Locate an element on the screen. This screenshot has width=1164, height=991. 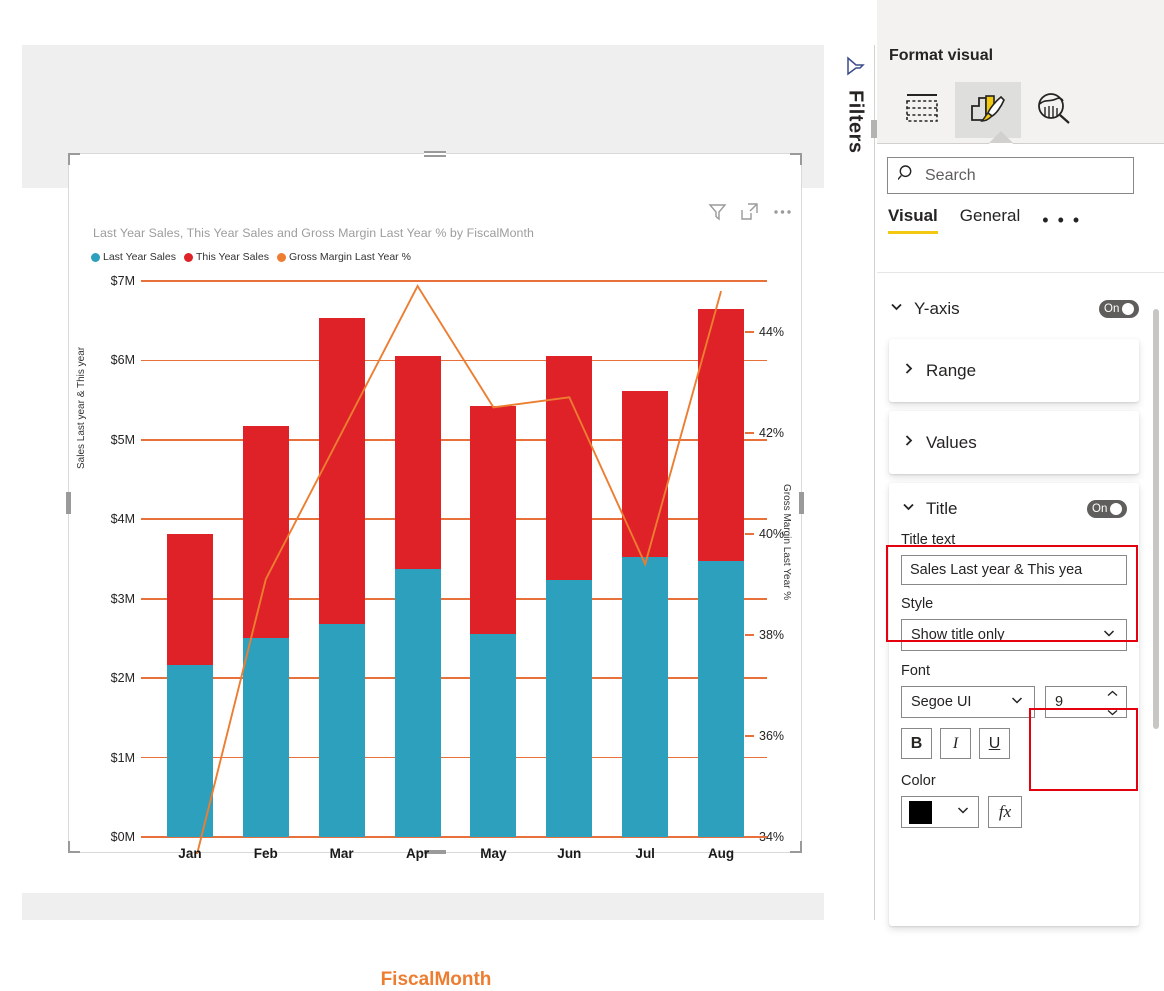
y-axis-right-tick-label: 44% is located at coordinates (772, 331).